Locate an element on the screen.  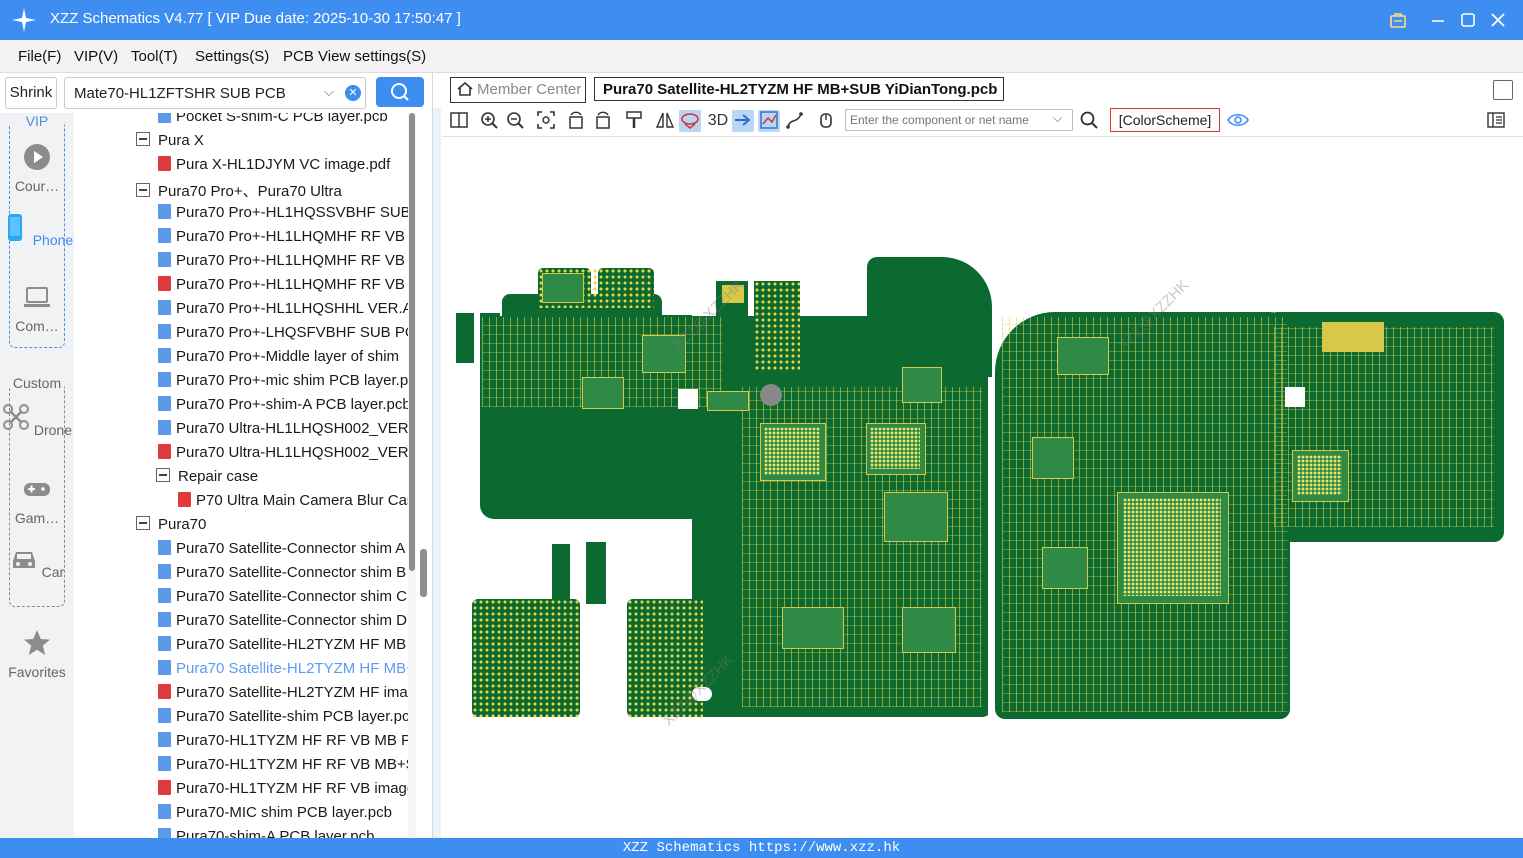
shrink-button: Shrink is located at coordinates (31, 93).